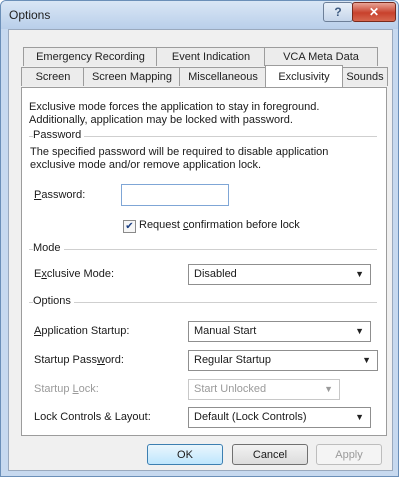 This screenshot has width=399, height=477. I want to click on options-group-line, so click(203, 302).